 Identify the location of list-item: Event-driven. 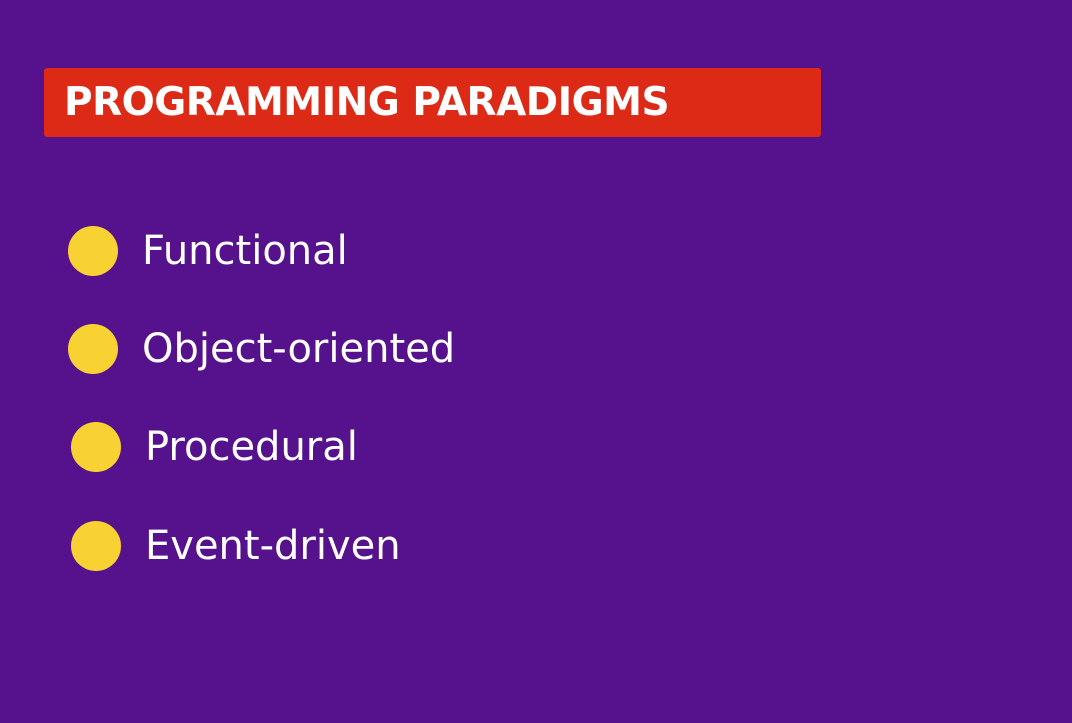
(236, 546).